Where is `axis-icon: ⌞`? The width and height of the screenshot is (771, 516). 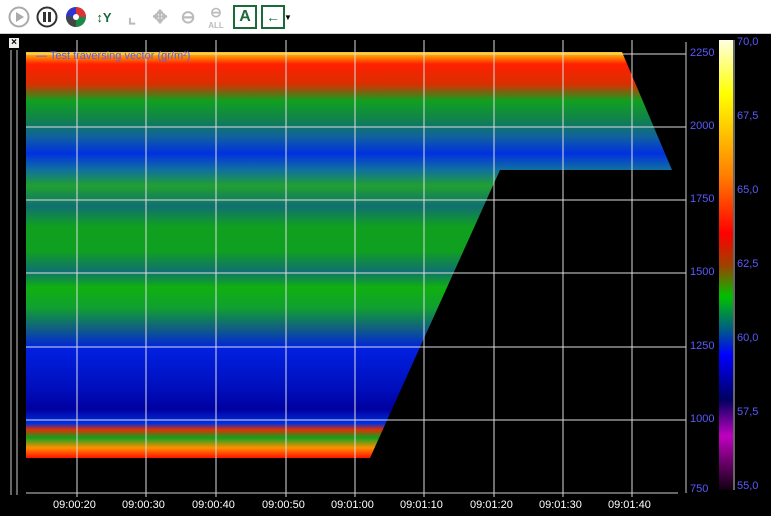
axis-icon: ⌞ is located at coordinates (132, 16).